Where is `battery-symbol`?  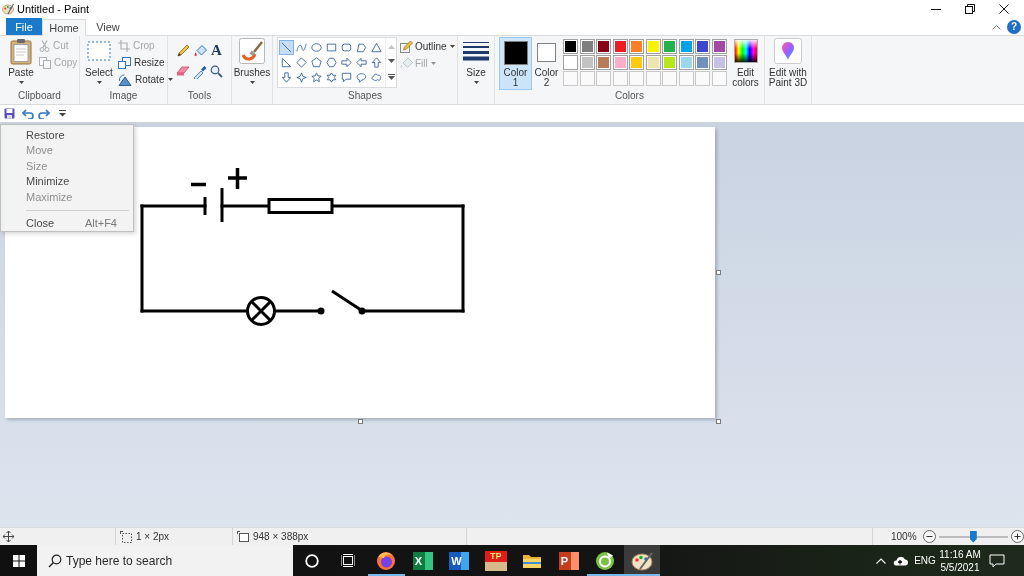
battery-symbol is located at coordinates (213, 205).